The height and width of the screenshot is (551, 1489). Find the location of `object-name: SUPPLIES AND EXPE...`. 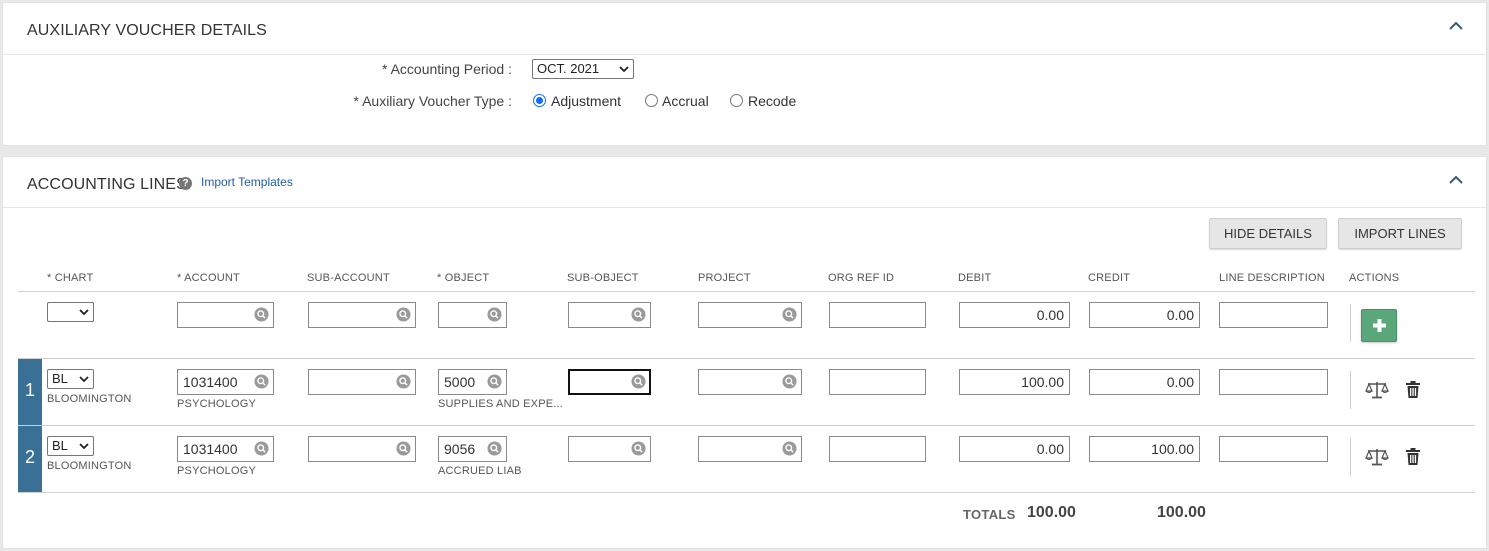

object-name: SUPPLIES AND EXPE... is located at coordinates (501, 404).